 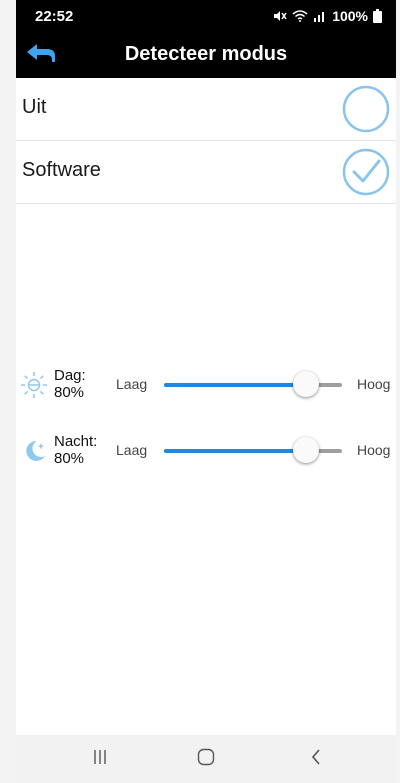 I want to click on app-bar: Detecteer modus, so click(x=206, y=55).